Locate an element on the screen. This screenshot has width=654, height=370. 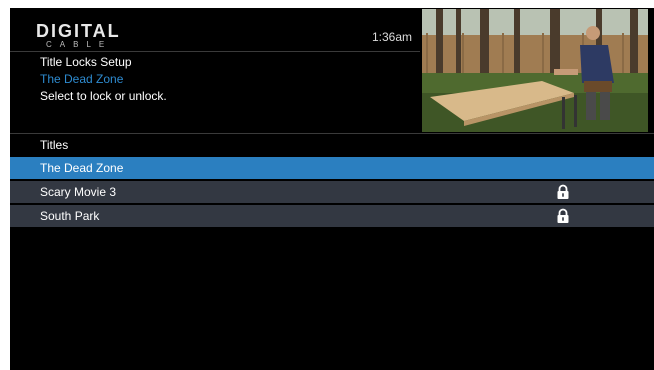
title-label: South Park is located at coordinates (70, 216).